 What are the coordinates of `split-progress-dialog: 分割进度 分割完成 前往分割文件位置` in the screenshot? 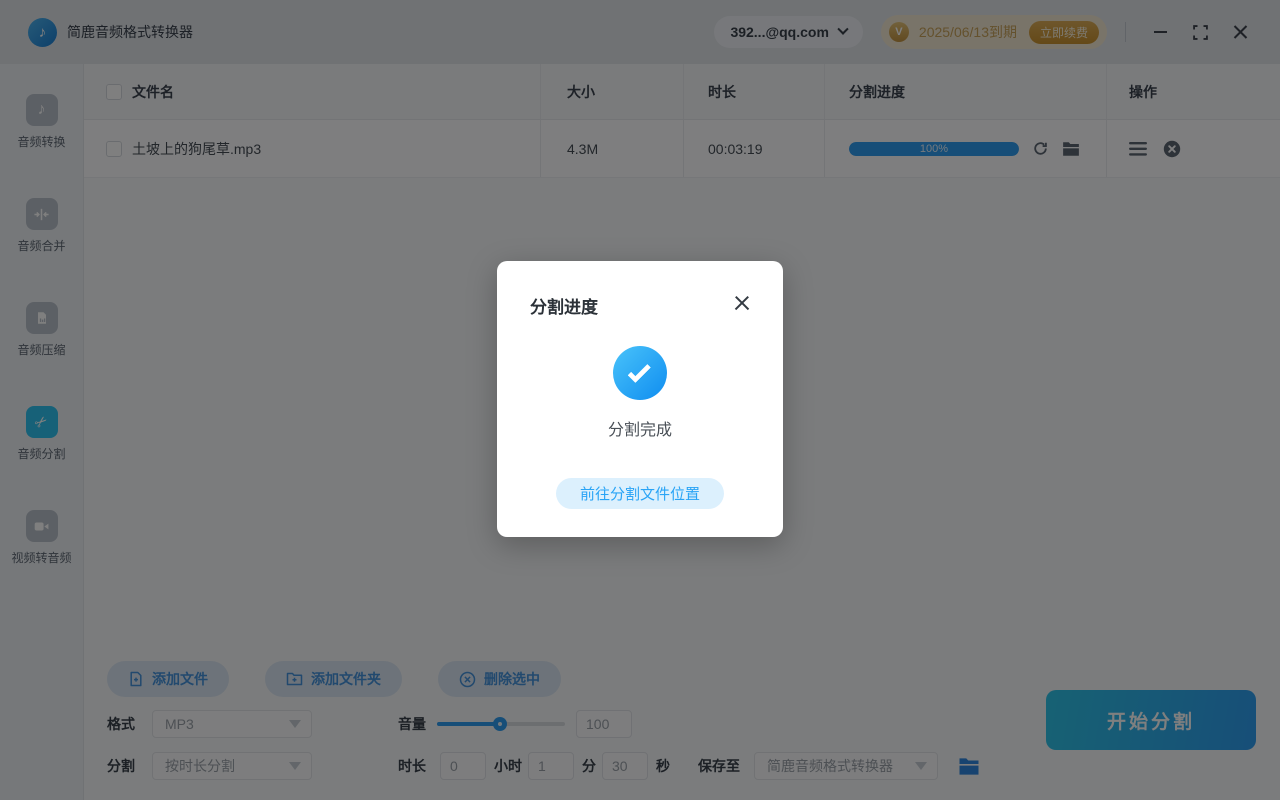 It's located at (640, 399).